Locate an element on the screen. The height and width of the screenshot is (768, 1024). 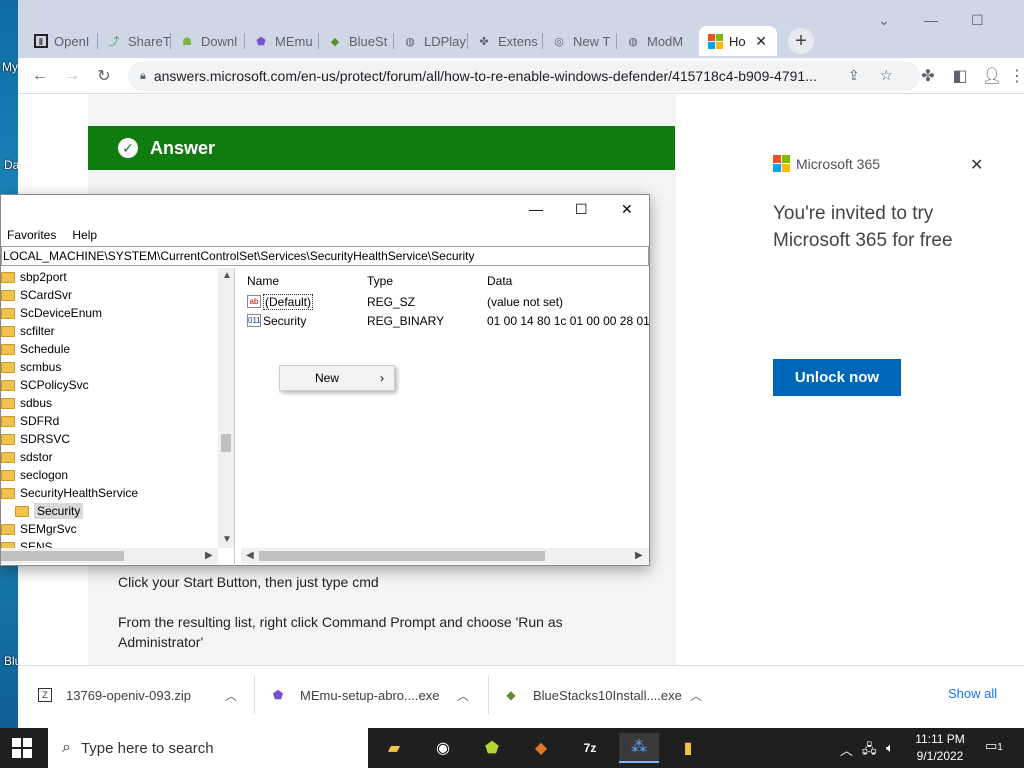
tree-item: SCardSvr is located at coordinates (36, 295).